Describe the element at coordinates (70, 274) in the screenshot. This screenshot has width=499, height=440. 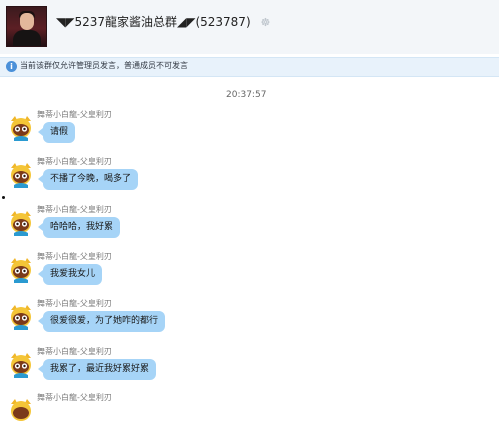
I see `message-bubble: 我爱我女儿` at that location.